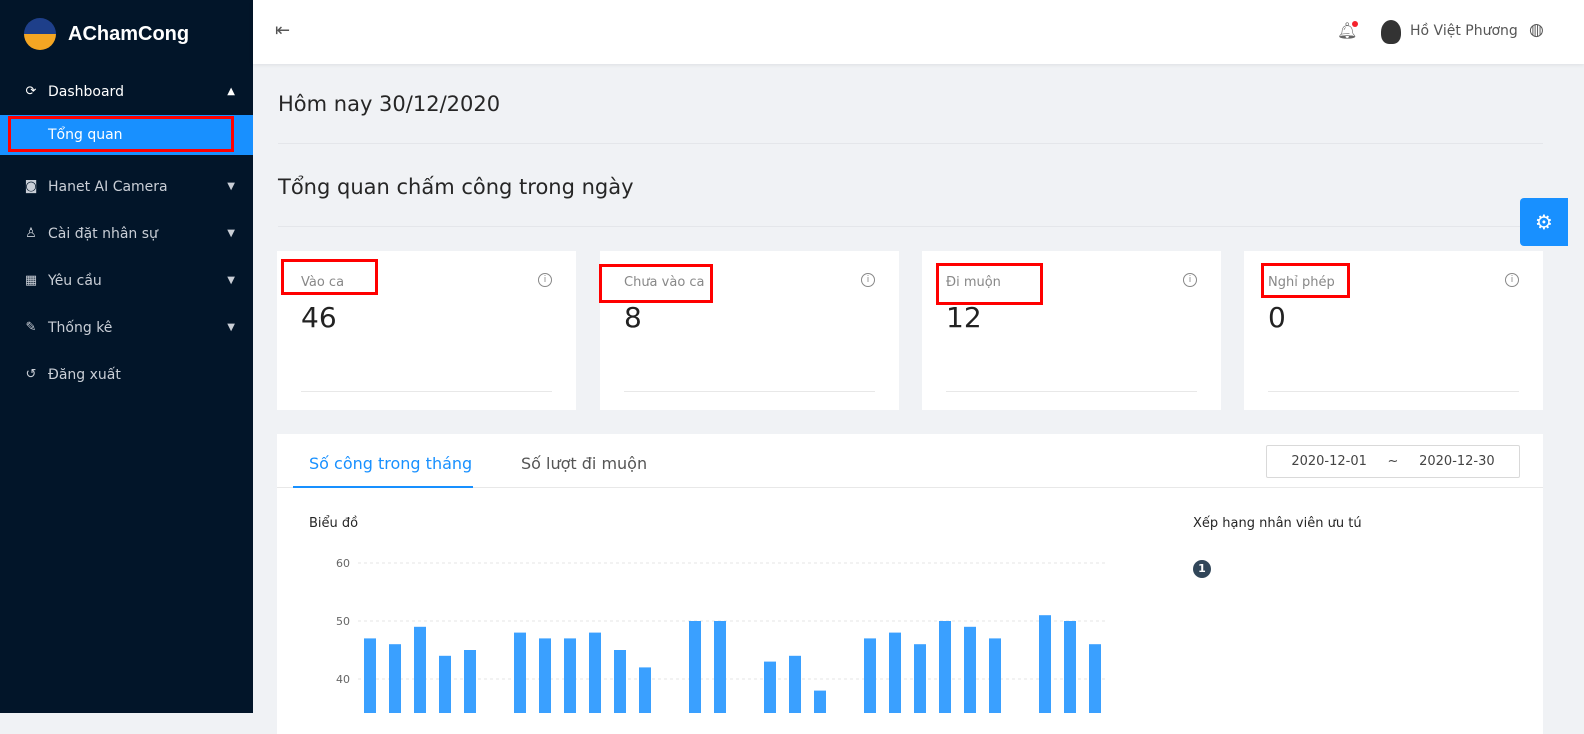 The height and width of the screenshot is (734, 1584). What do you see at coordinates (343, 621) in the screenshot?
I see `y-tick-label: 50` at bounding box center [343, 621].